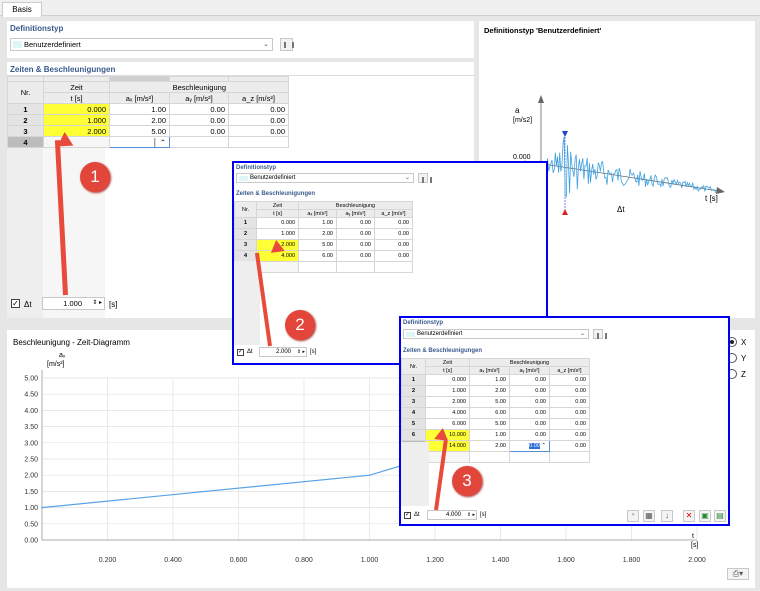 The width and height of the screenshot is (760, 591). Describe the element at coordinates (600, 334) in the screenshot. I see `step3-library-button` at that location.